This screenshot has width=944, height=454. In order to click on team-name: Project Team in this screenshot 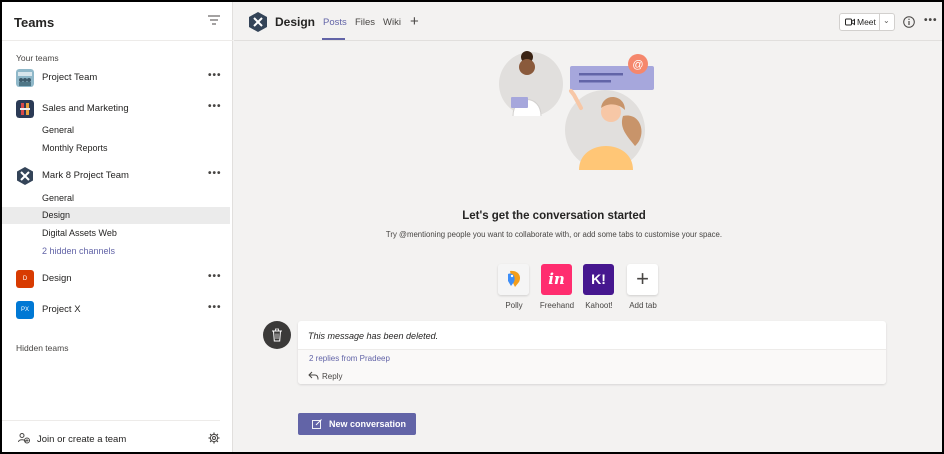, I will do `click(70, 77)`.